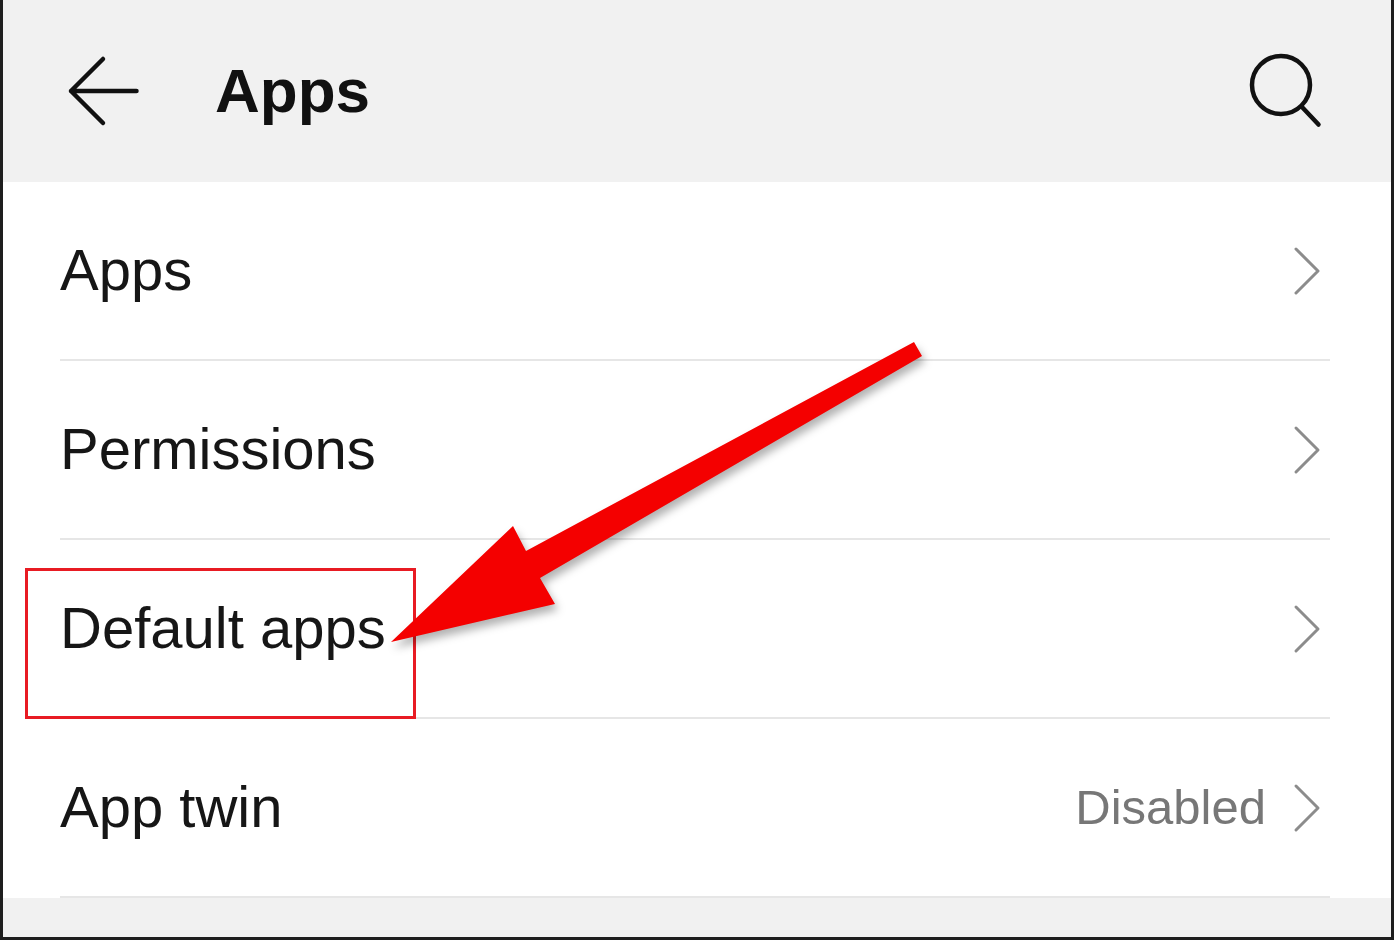 The image size is (1394, 946). I want to click on search-icon, so click(1285, 90).